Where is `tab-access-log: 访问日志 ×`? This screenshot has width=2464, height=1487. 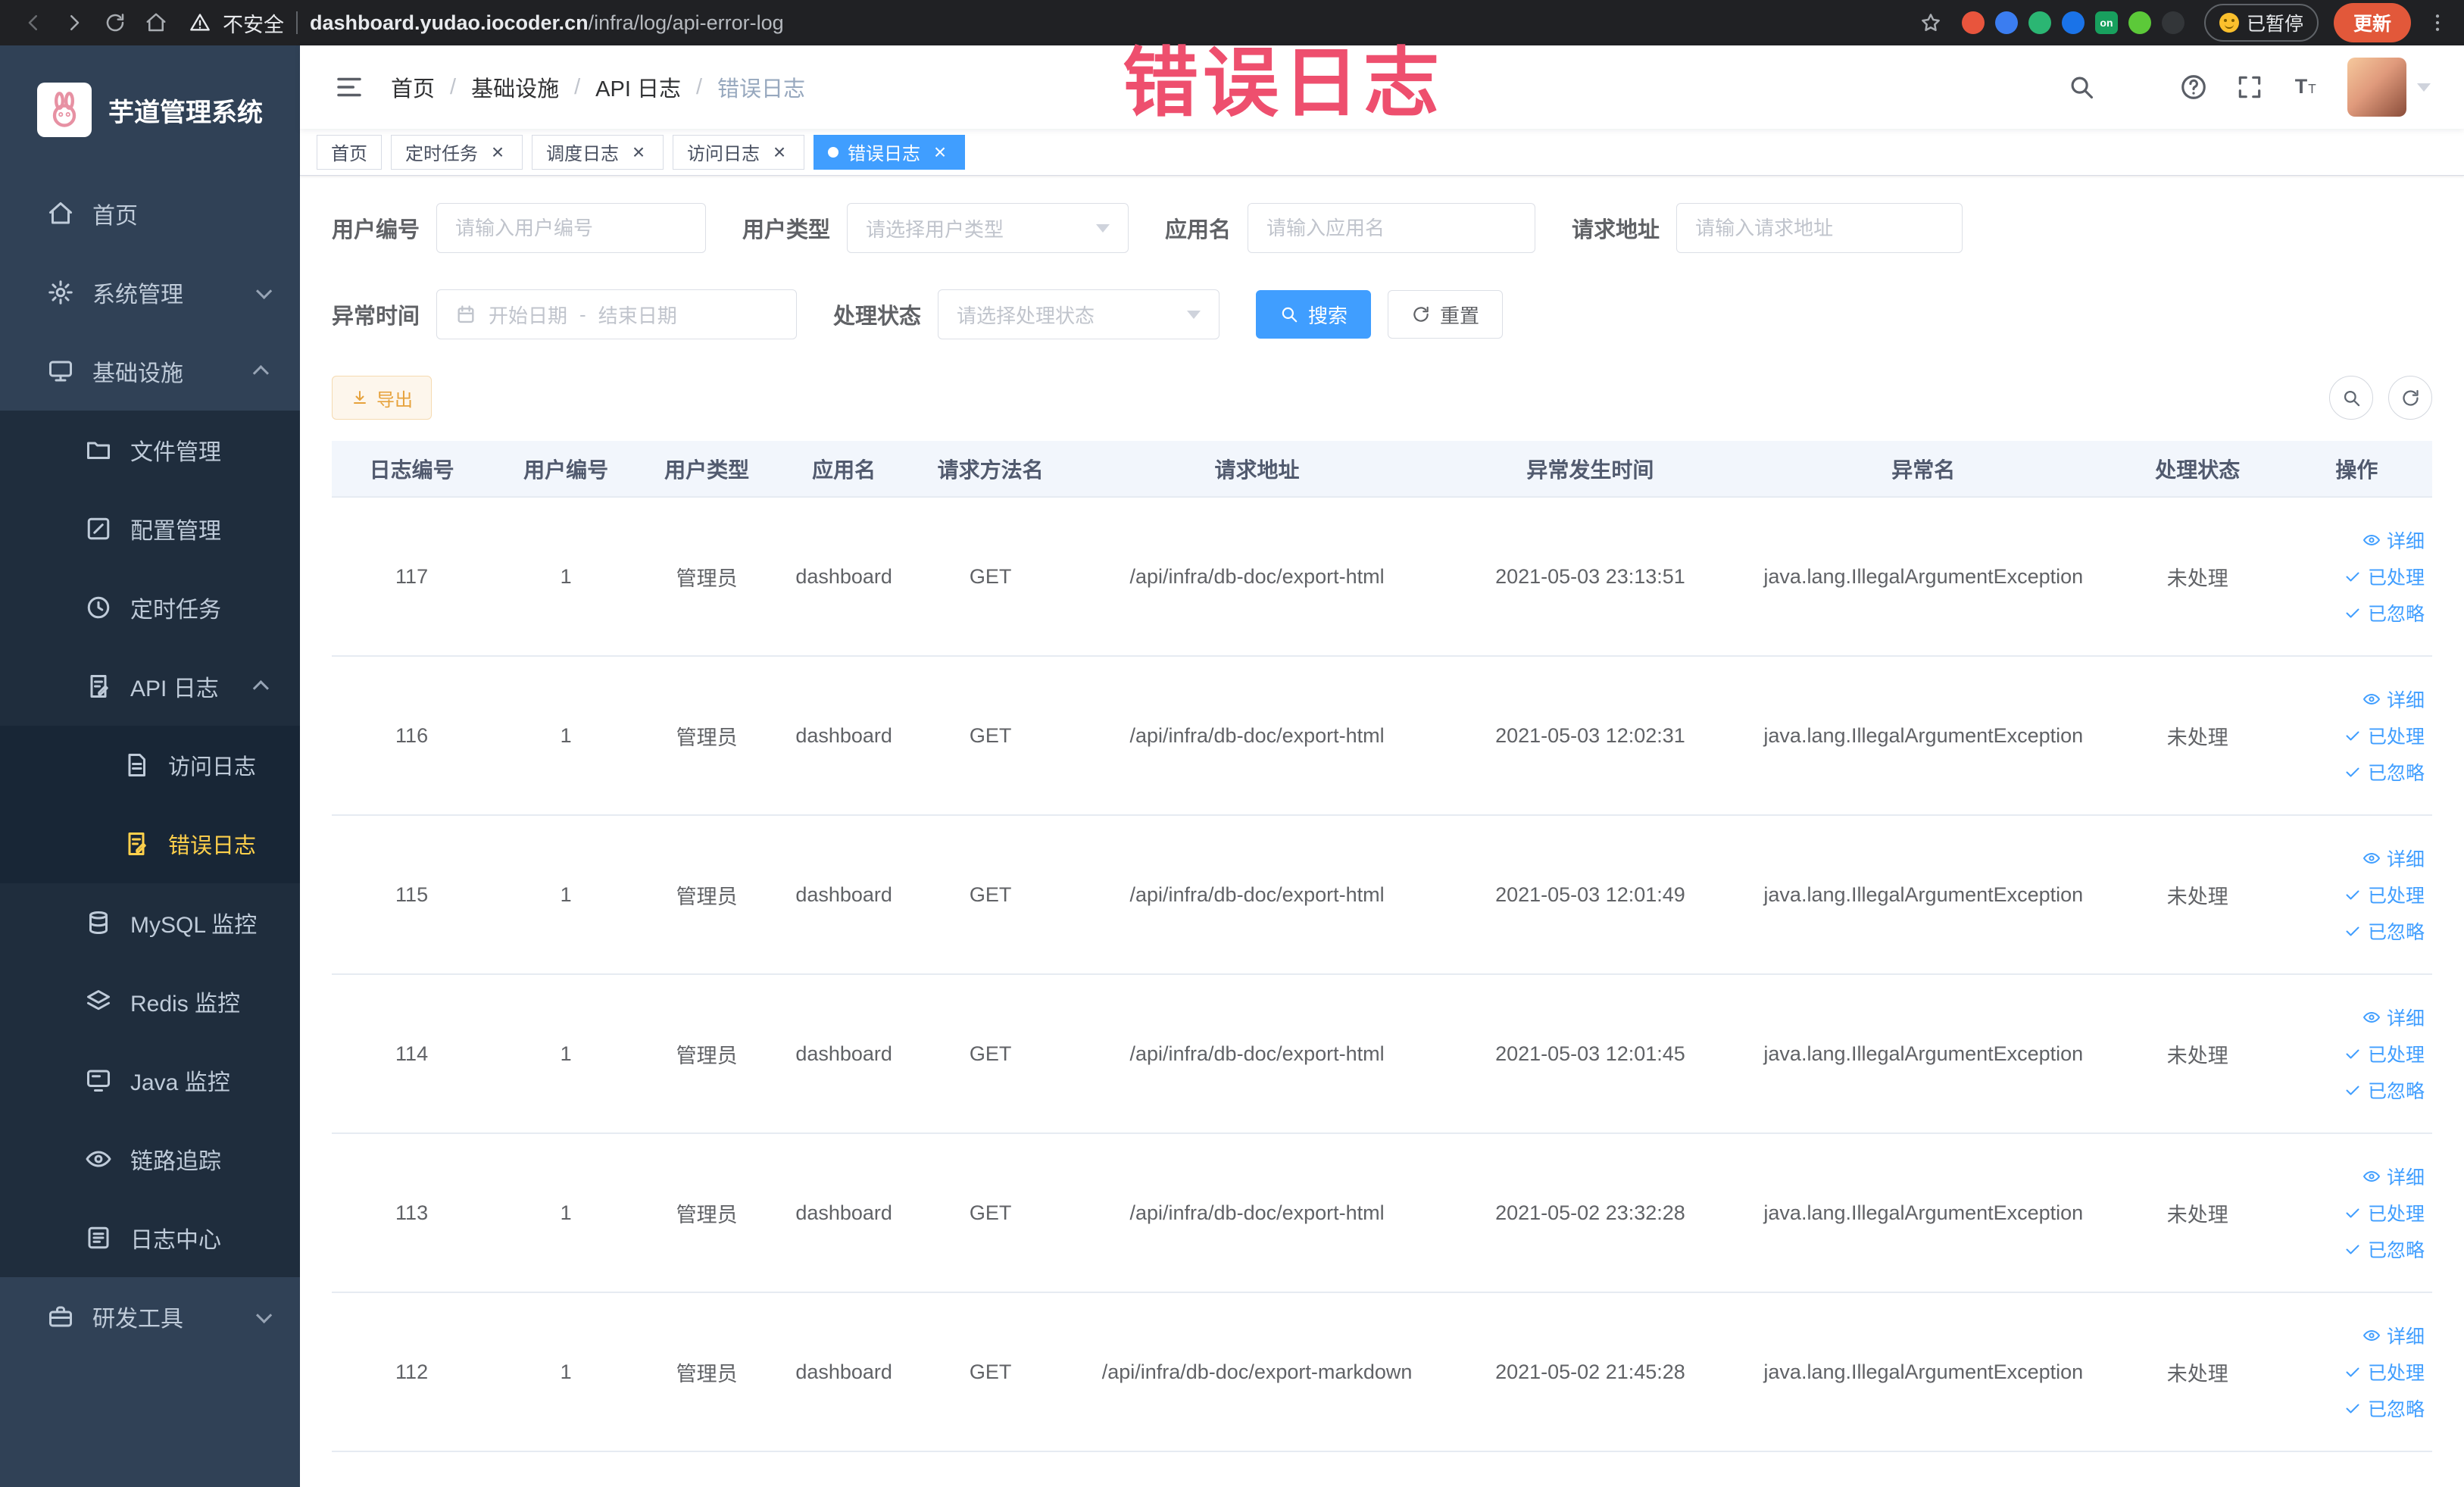
tab-access-log: 访问日志 × is located at coordinates (738, 152).